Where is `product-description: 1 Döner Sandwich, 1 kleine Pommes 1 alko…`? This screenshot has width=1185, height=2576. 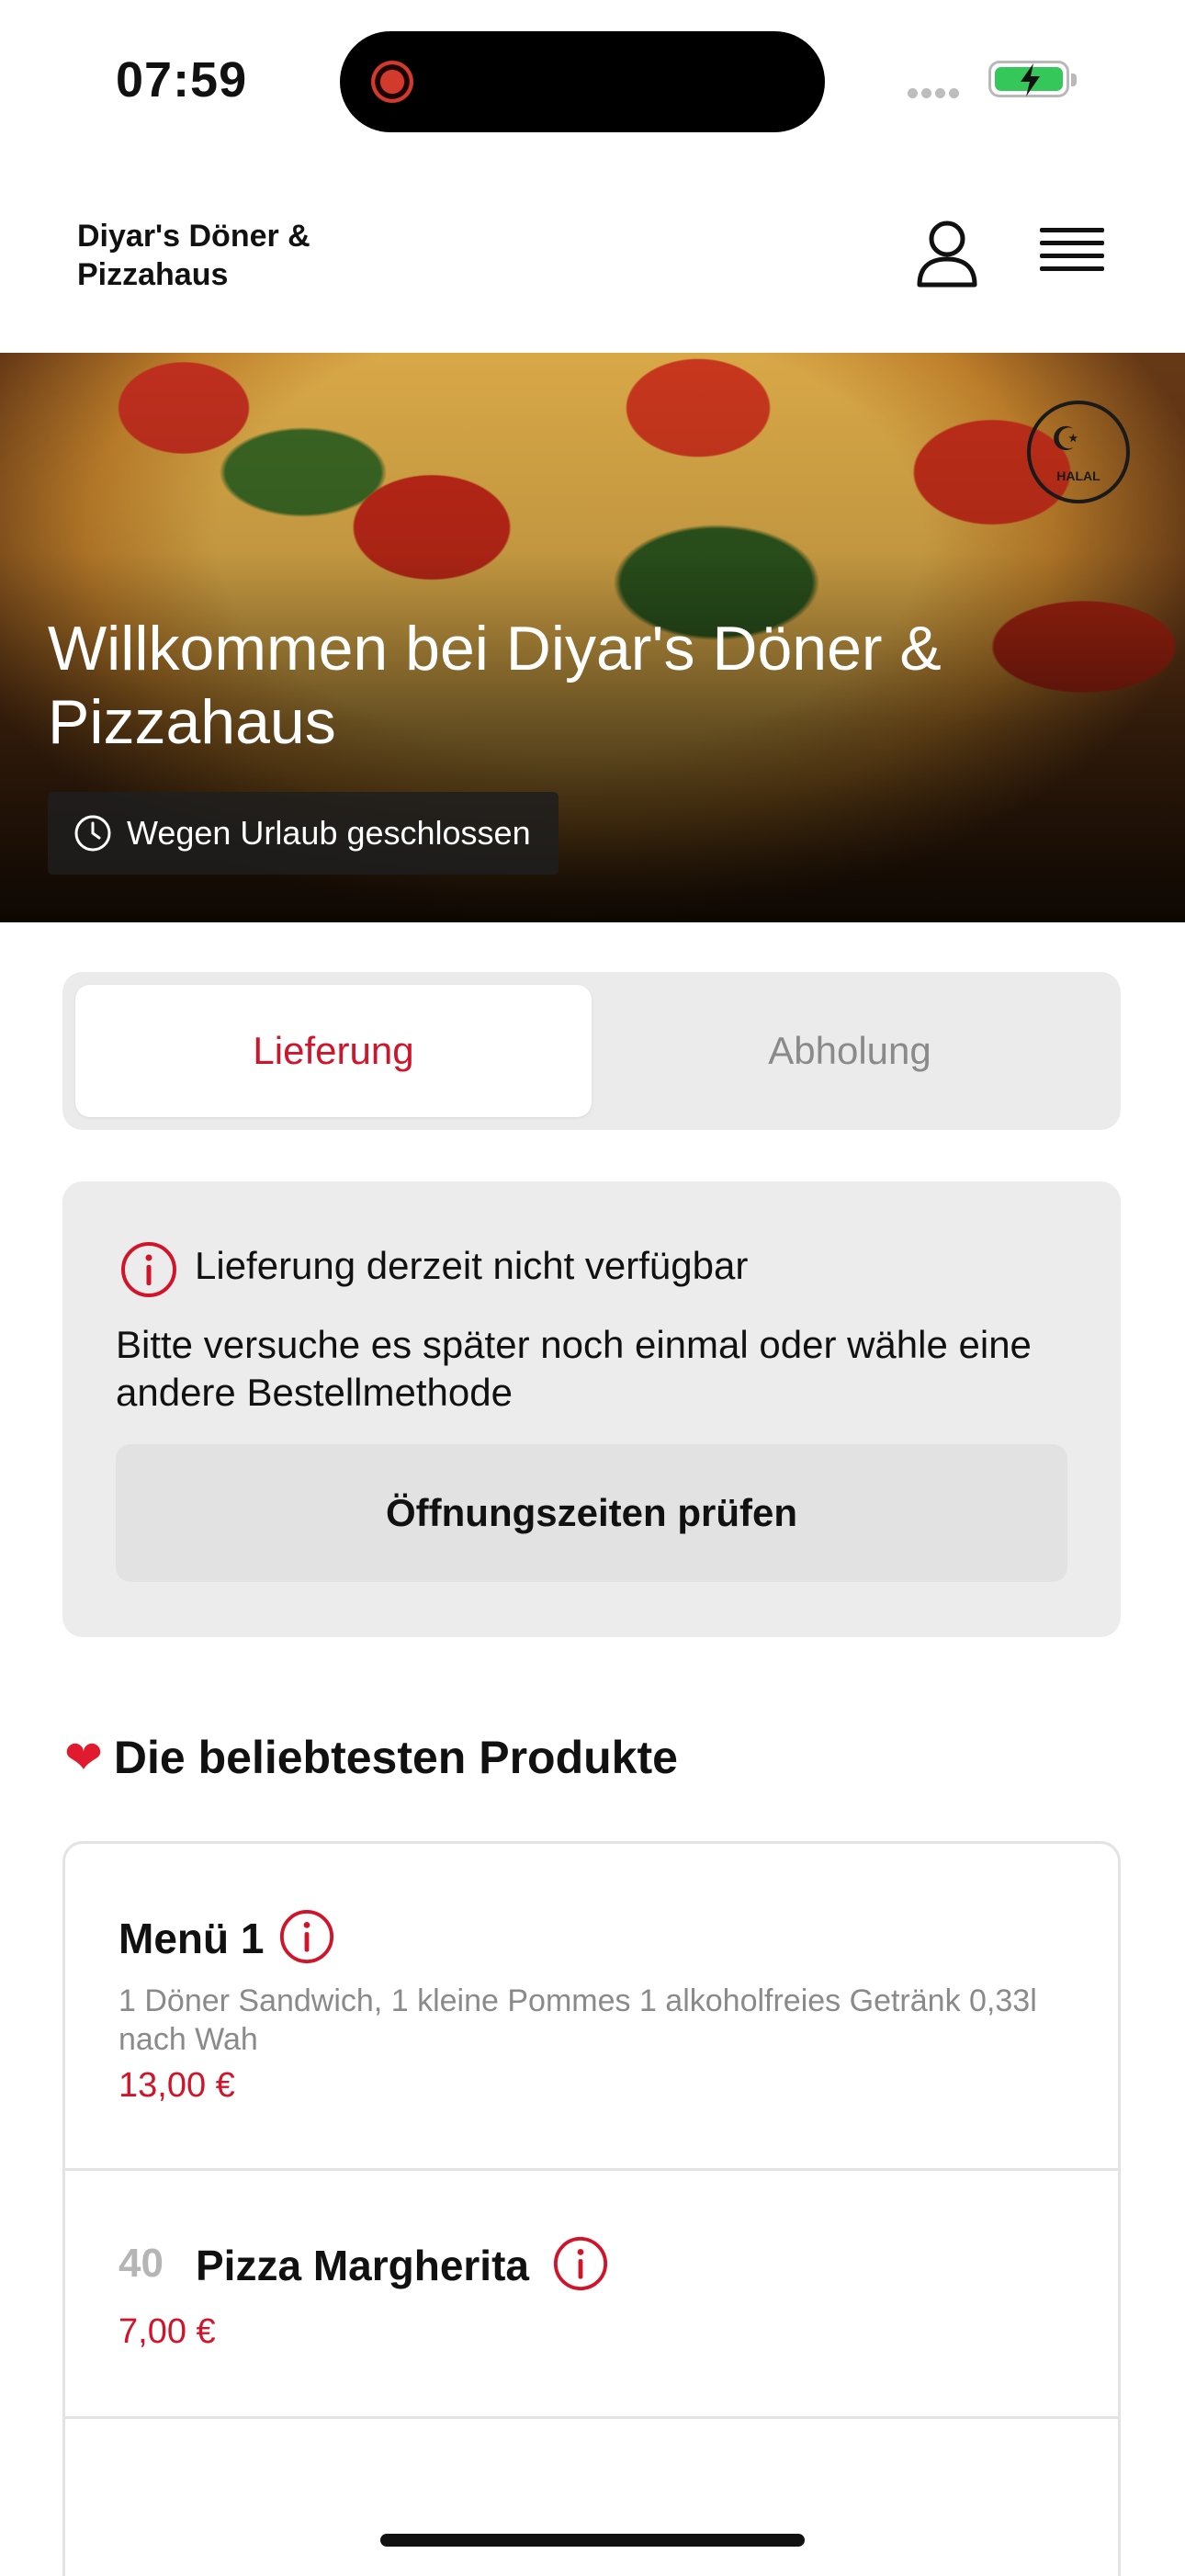 product-description: 1 Döner Sandwich, 1 kleine Pommes 1 alko… is located at coordinates (577, 2020).